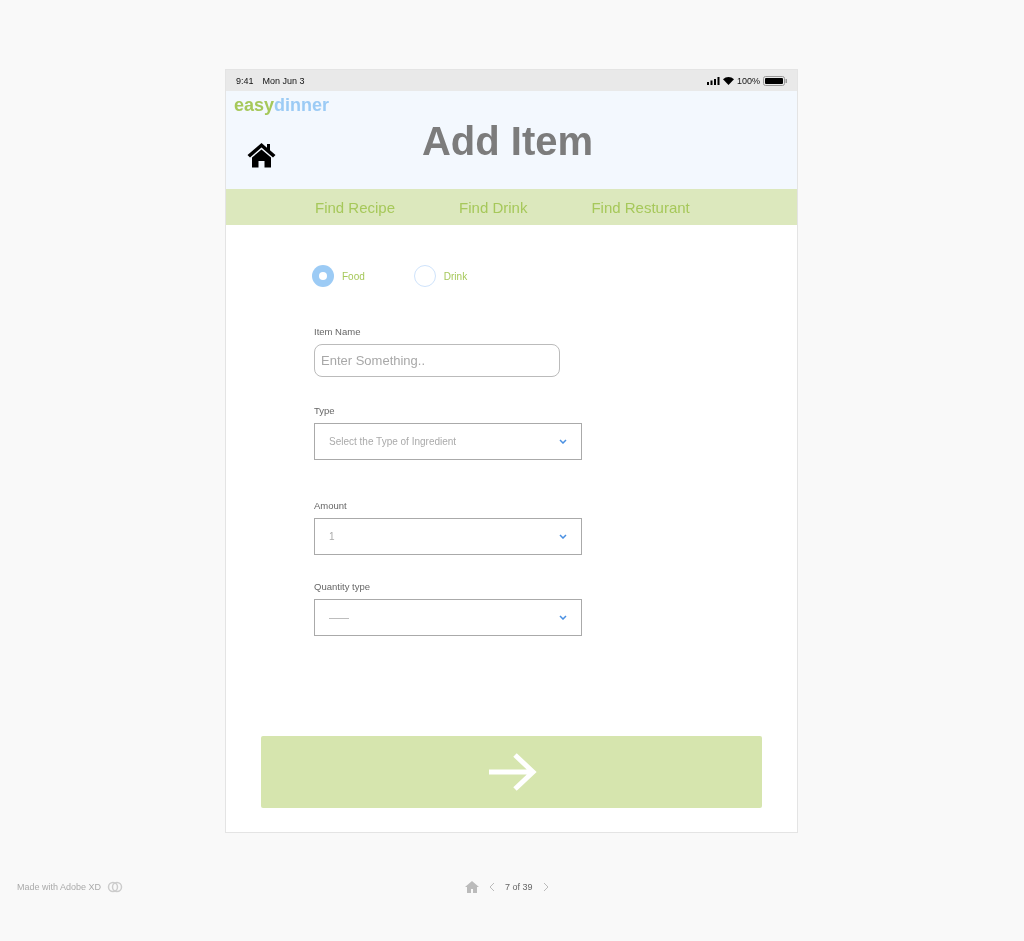  I want to click on chevron-left-icon, so click(492, 887).